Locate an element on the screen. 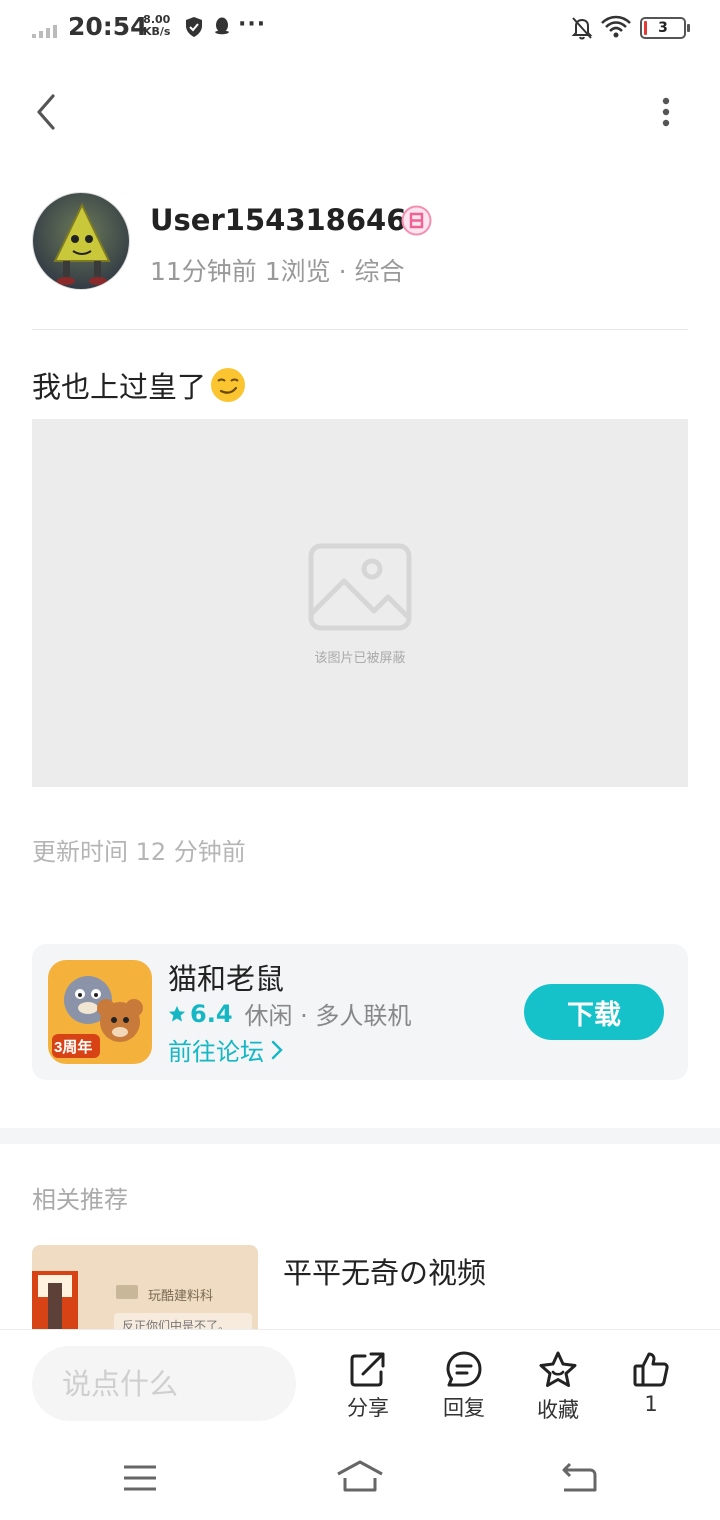 The image size is (720, 1520). game-info: 6.4 休闲 · 多人联机 is located at coordinates (289, 1013).